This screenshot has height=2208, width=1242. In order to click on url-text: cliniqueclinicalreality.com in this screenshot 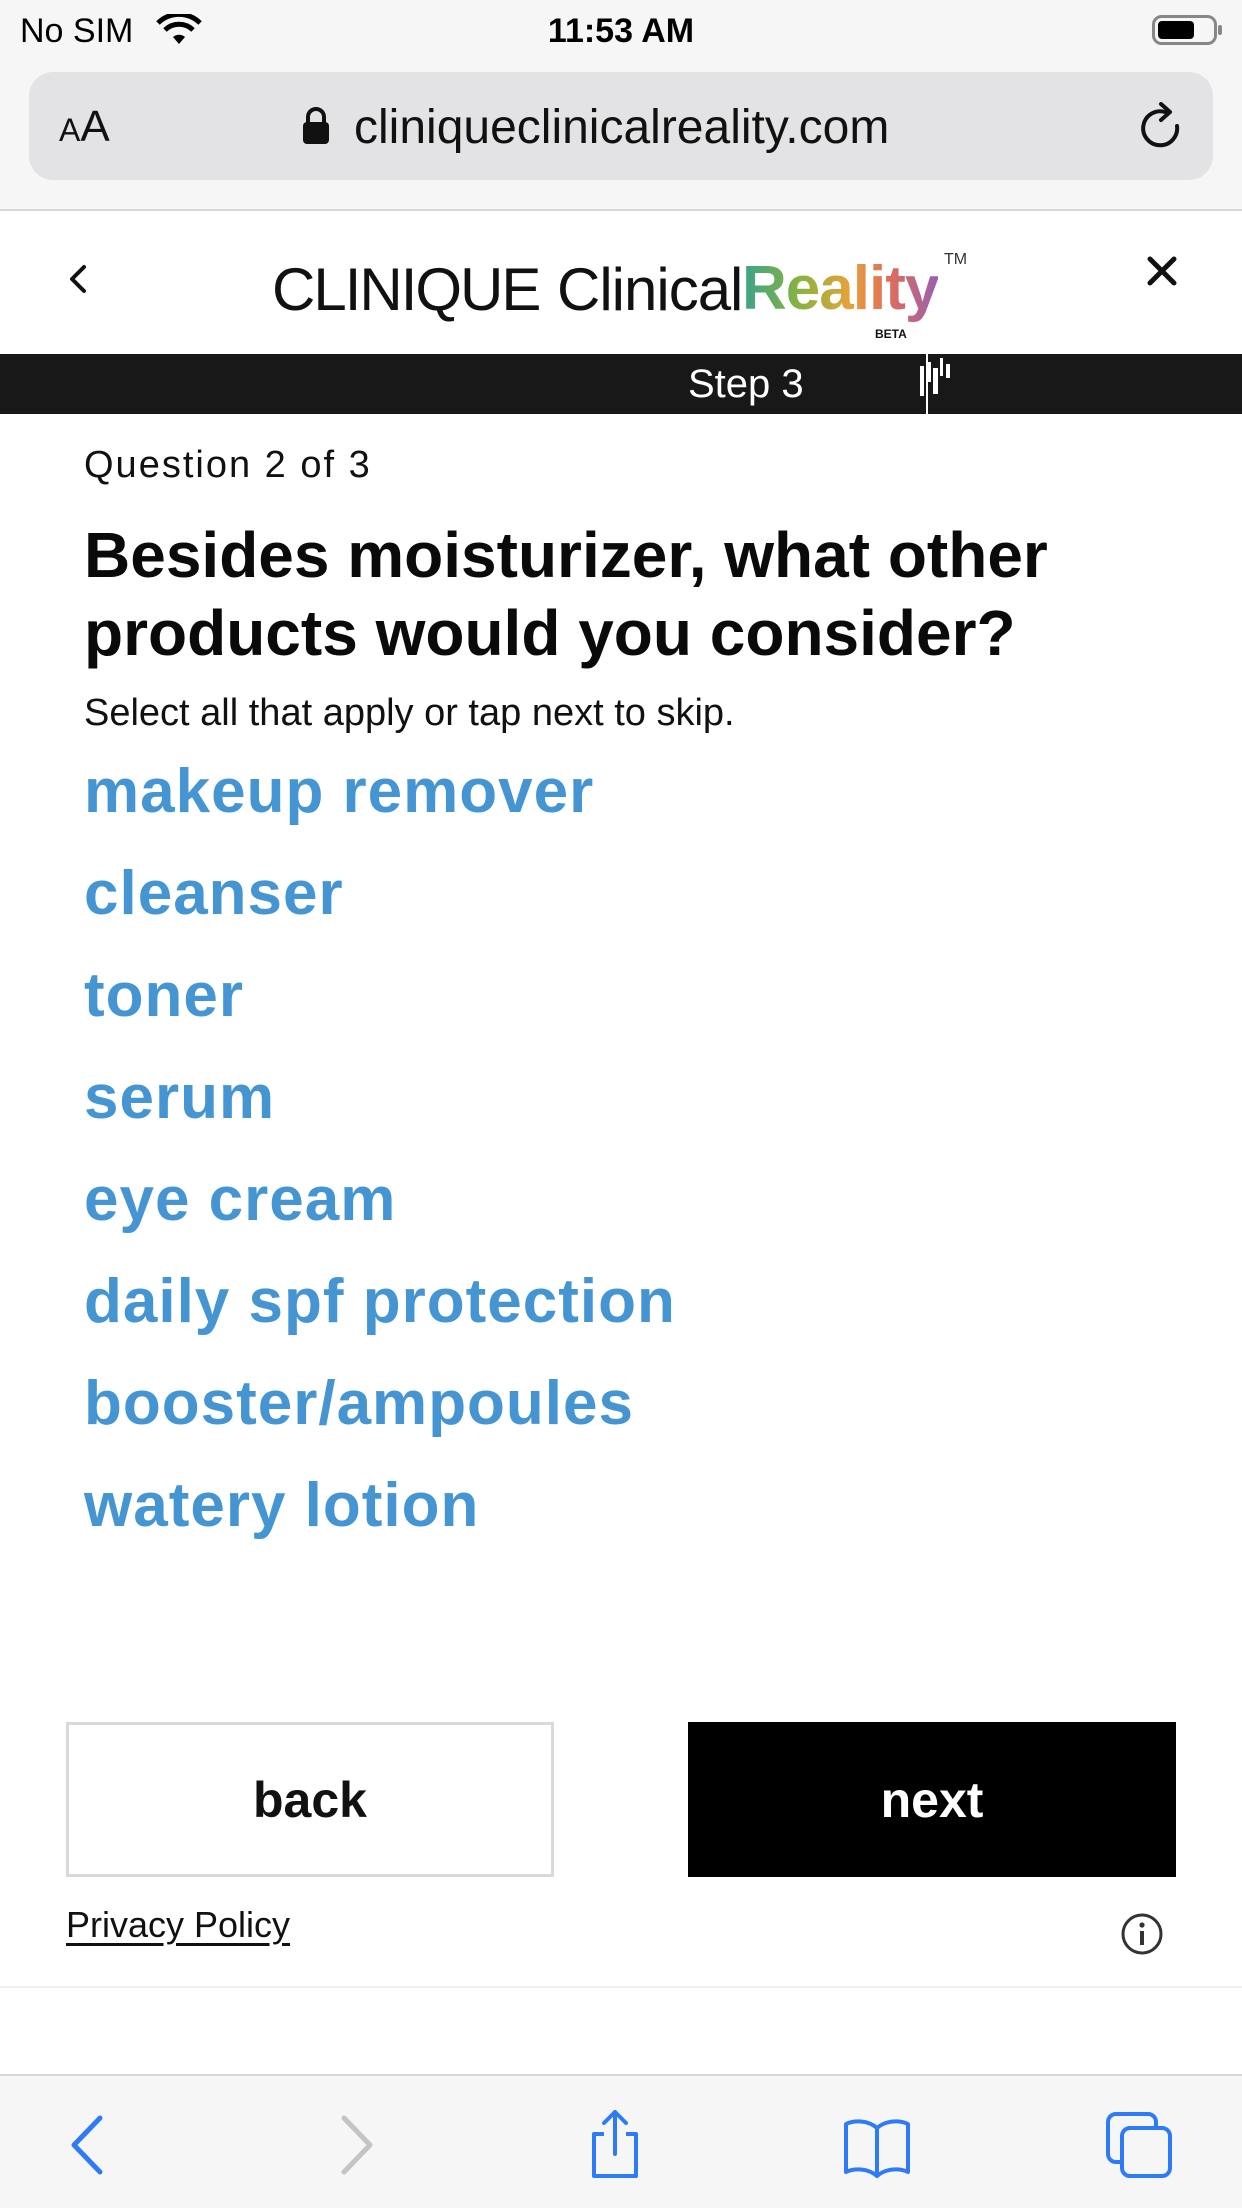, I will do `click(621, 127)`.